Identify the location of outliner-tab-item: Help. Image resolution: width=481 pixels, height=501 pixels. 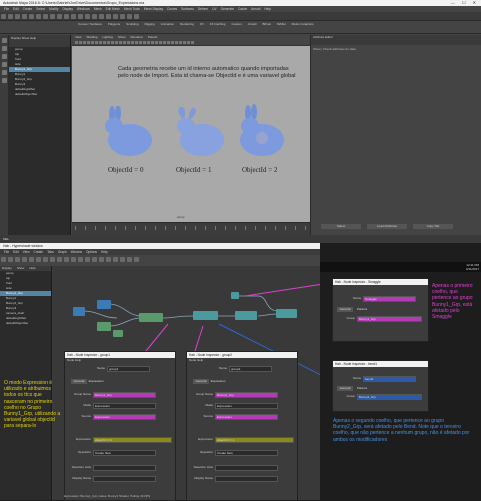
(32, 268).